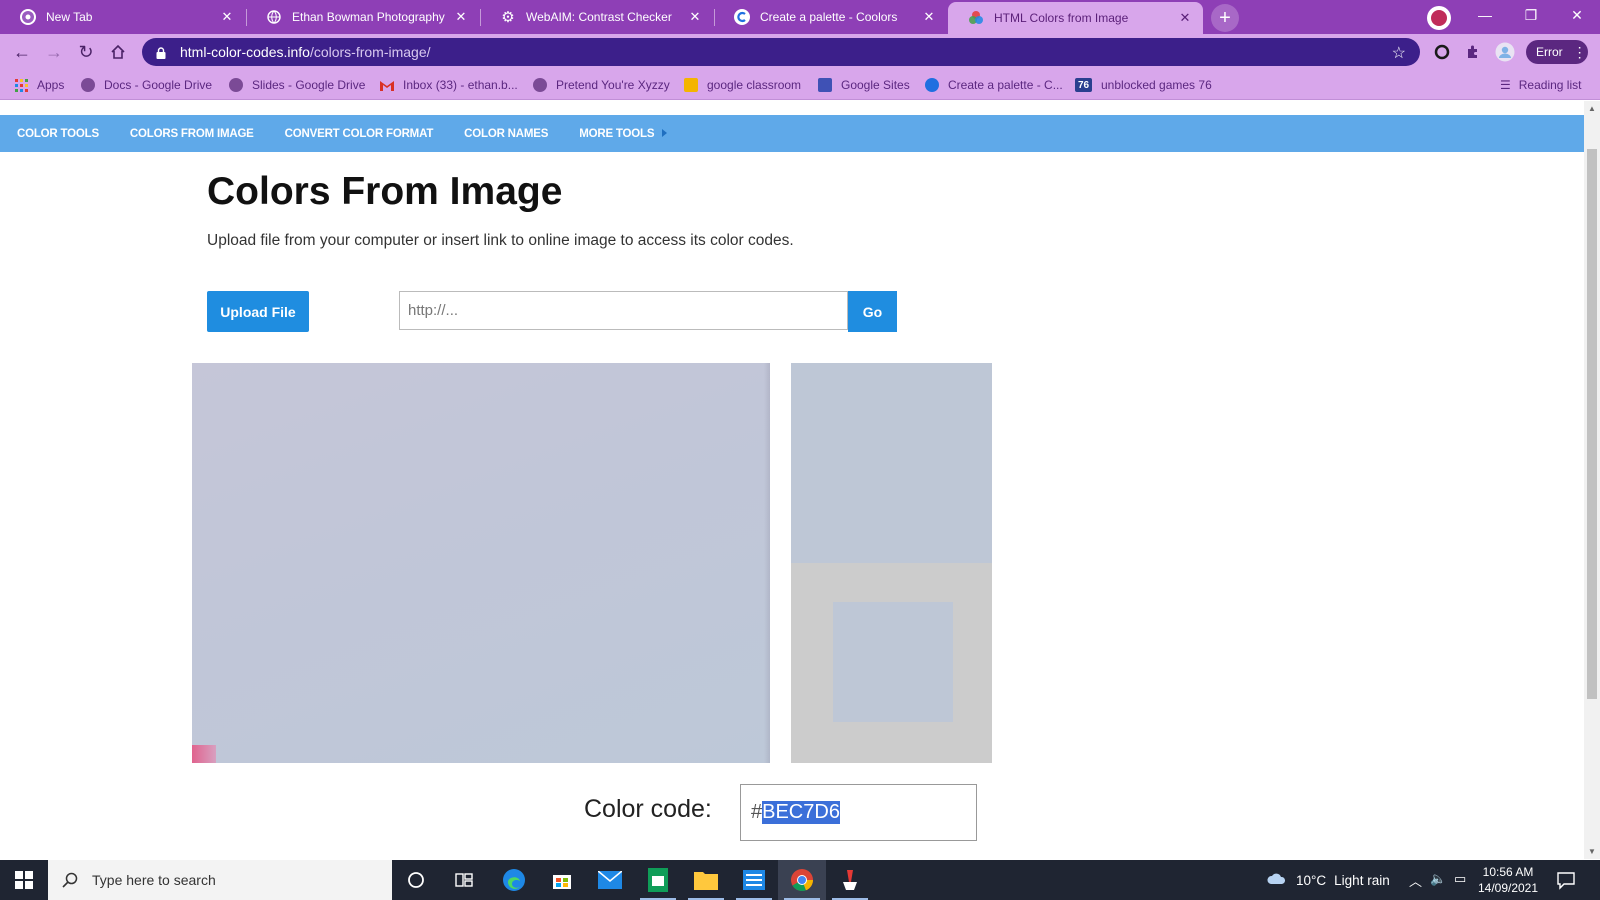  I want to click on bookmark-label: google classroom, so click(754, 85).